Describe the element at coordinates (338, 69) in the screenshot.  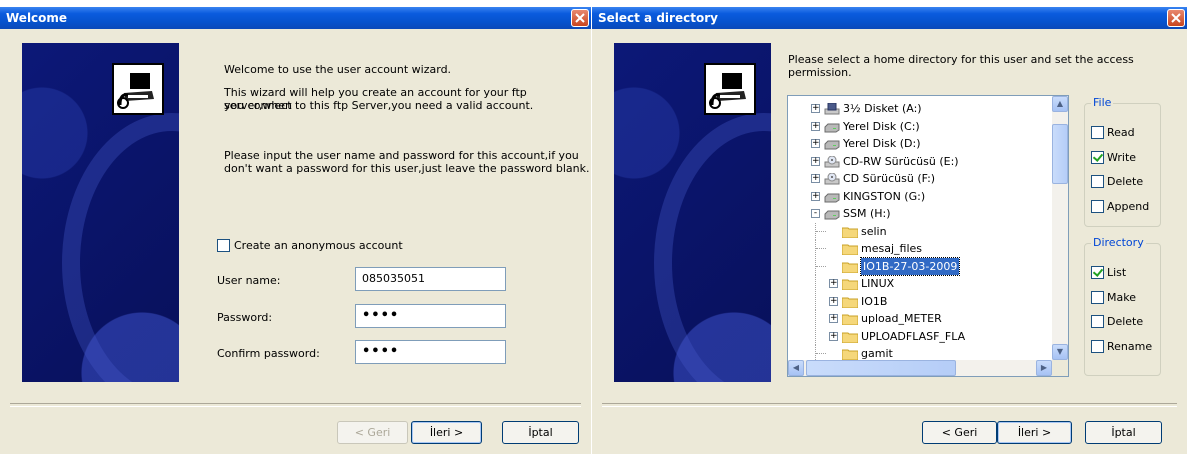
I see `intro-line1: Welcome to use the user account wizard.` at that location.